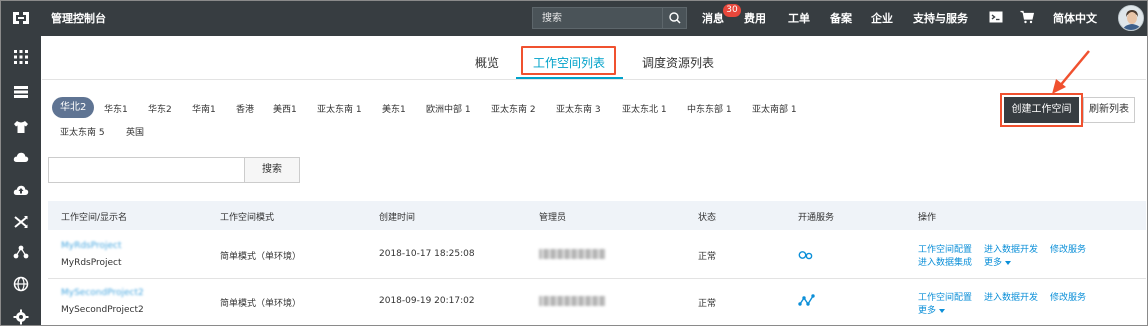 This screenshot has width=1148, height=326. What do you see at coordinates (1075, 18) in the screenshot?
I see `nav-language: 简体中文` at bounding box center [1075, 18].